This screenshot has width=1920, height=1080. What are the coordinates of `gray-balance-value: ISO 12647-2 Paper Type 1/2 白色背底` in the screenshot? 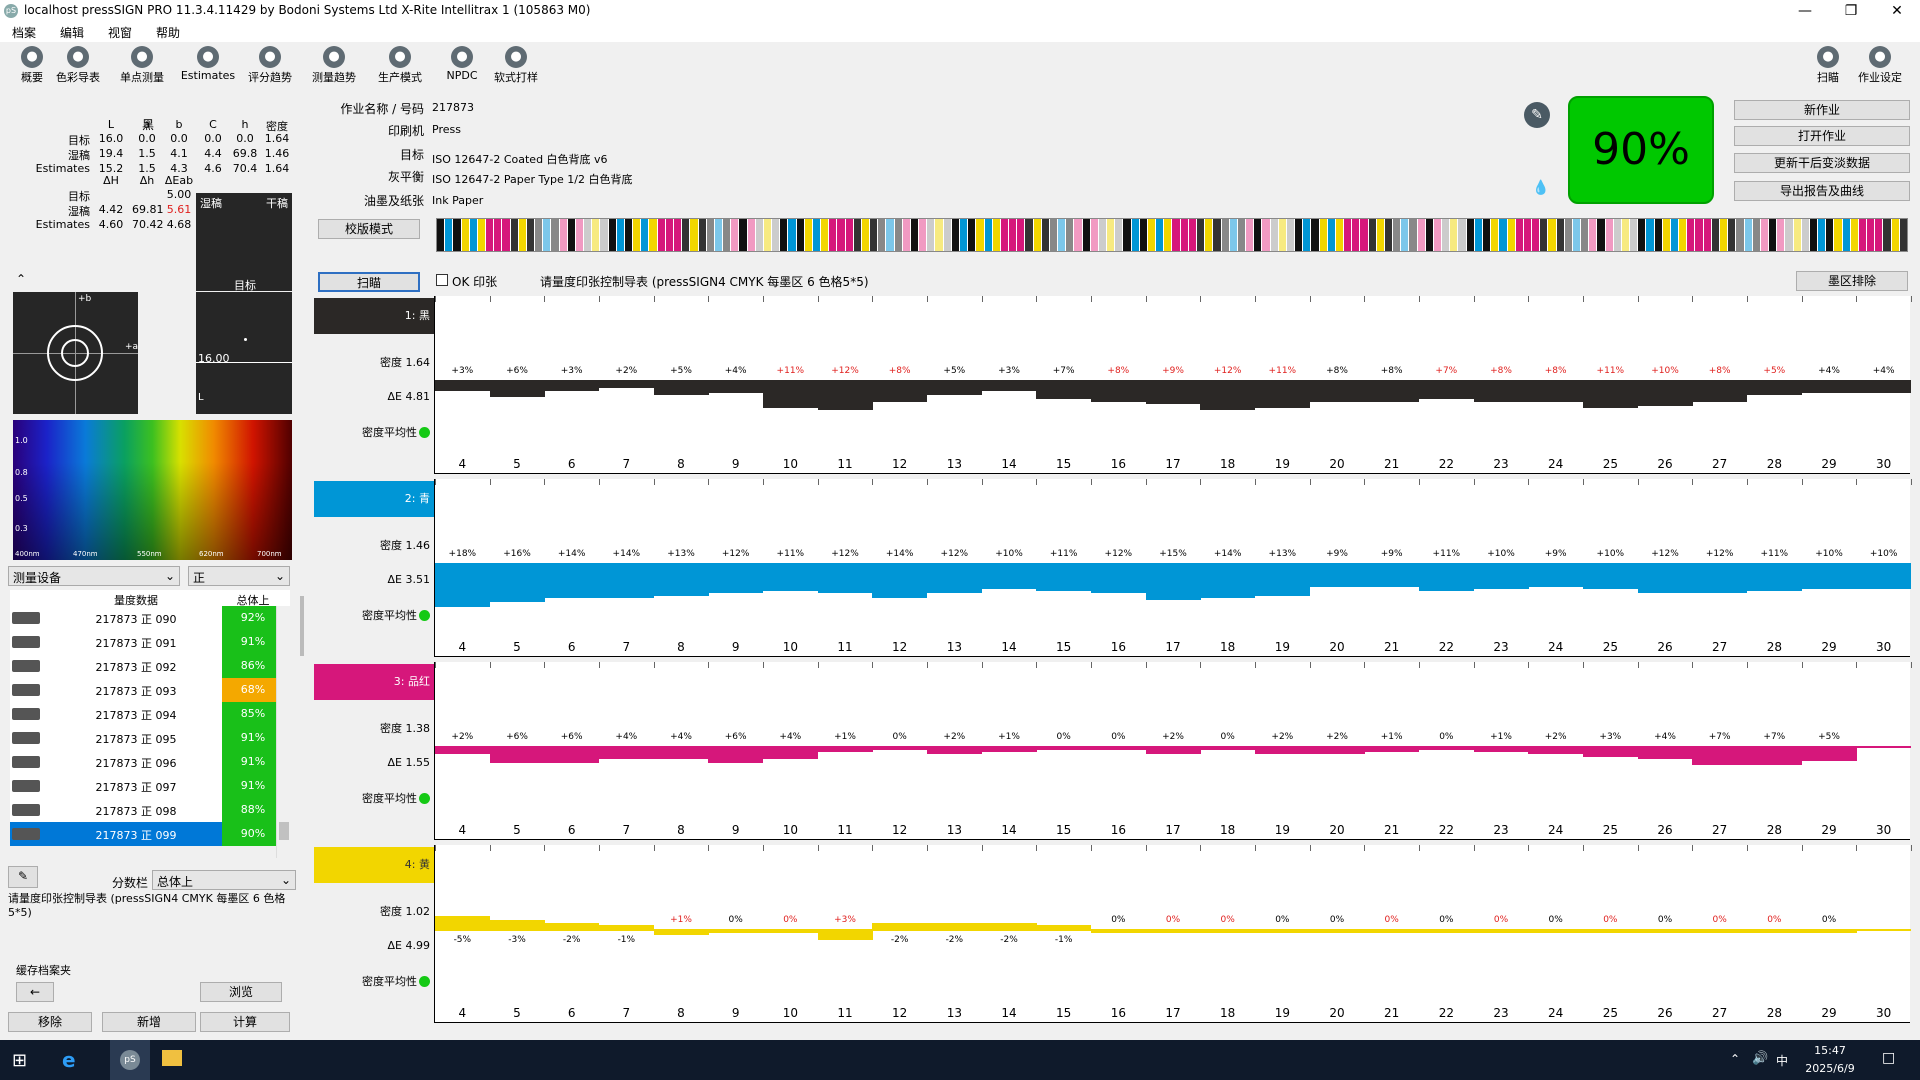 It's located at (532, 179).